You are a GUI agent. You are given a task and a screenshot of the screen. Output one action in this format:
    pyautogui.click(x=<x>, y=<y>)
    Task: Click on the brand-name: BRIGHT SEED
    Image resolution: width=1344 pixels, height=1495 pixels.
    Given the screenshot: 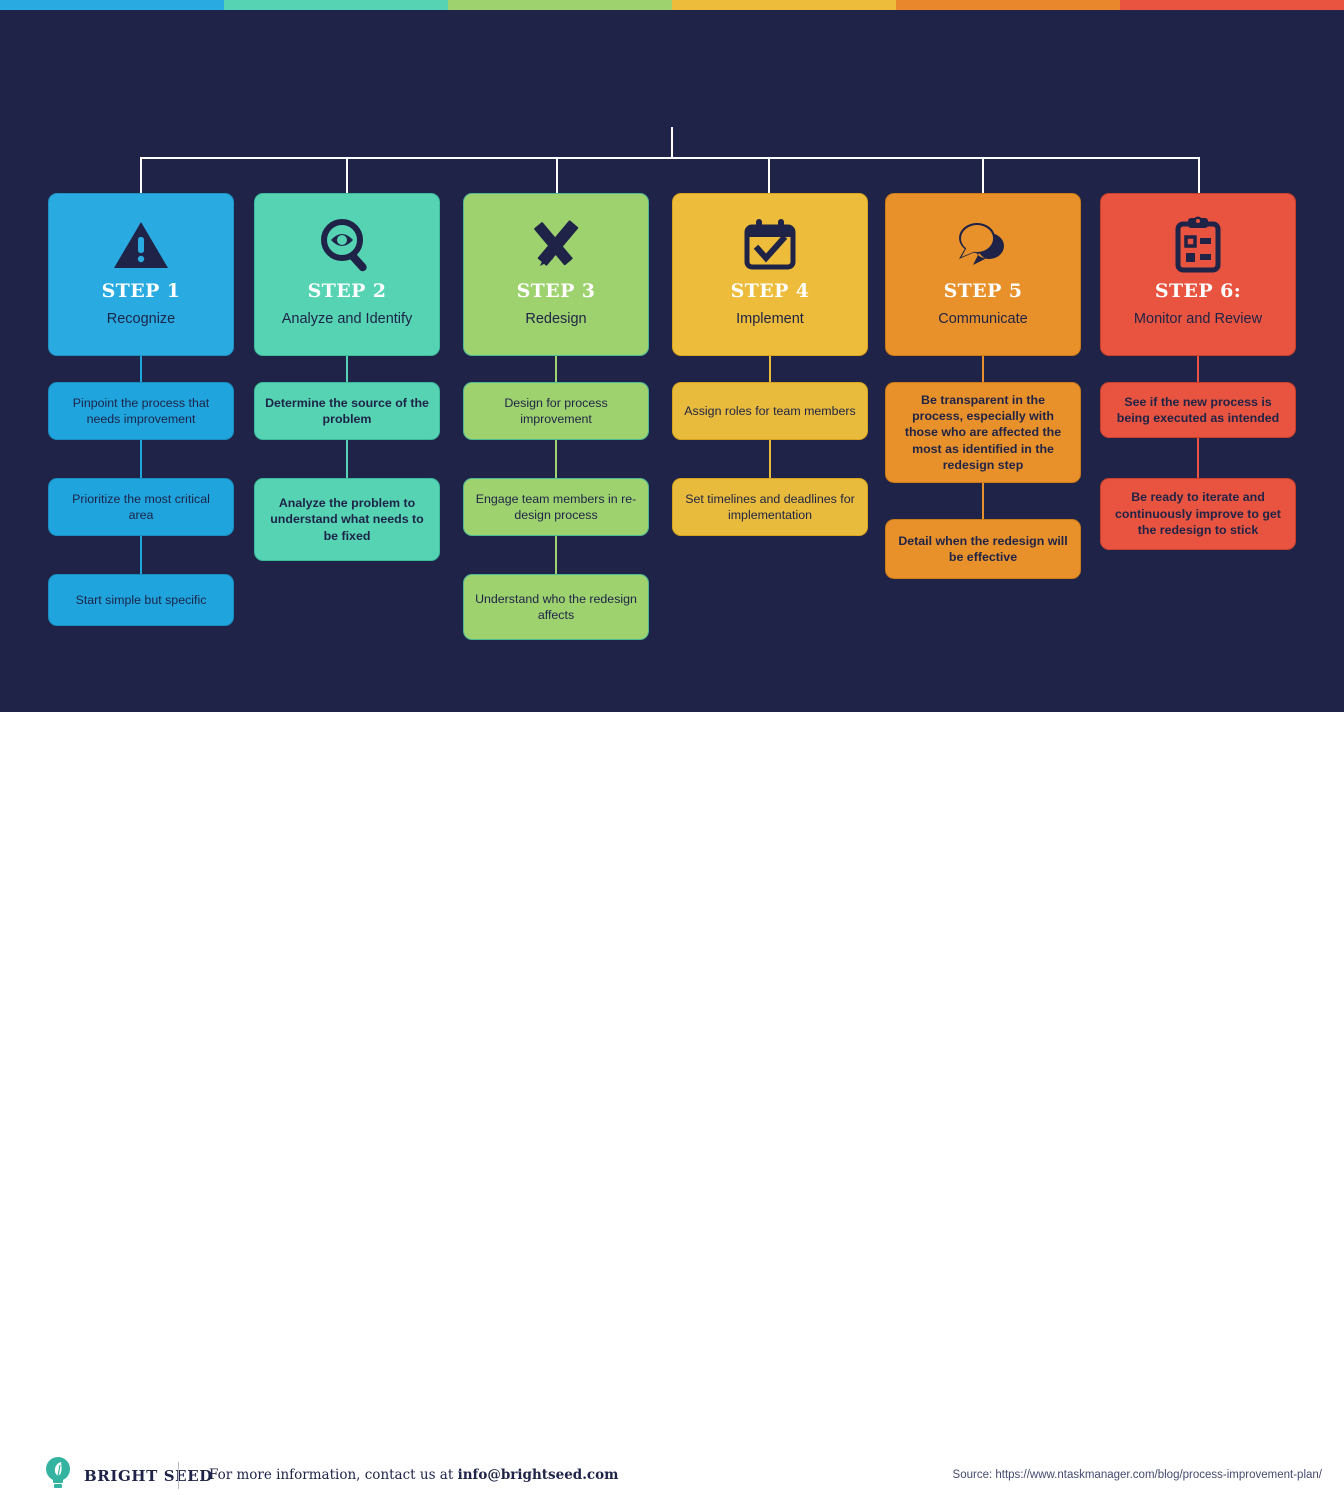 What is the action you would take?
    pyautogui.click(x=148, y=1475)
    